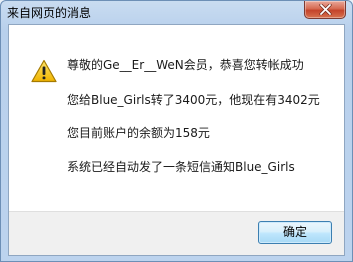 The width and height of the screenshot is (353, 262). What do you see at coordinates (49, 13) in the screenshot?
I see `window-title: 来自网页的消息` at bounding box center [49, 13].